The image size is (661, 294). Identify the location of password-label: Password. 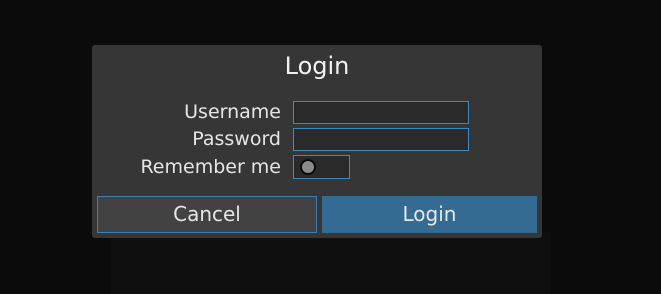
(236, 139).